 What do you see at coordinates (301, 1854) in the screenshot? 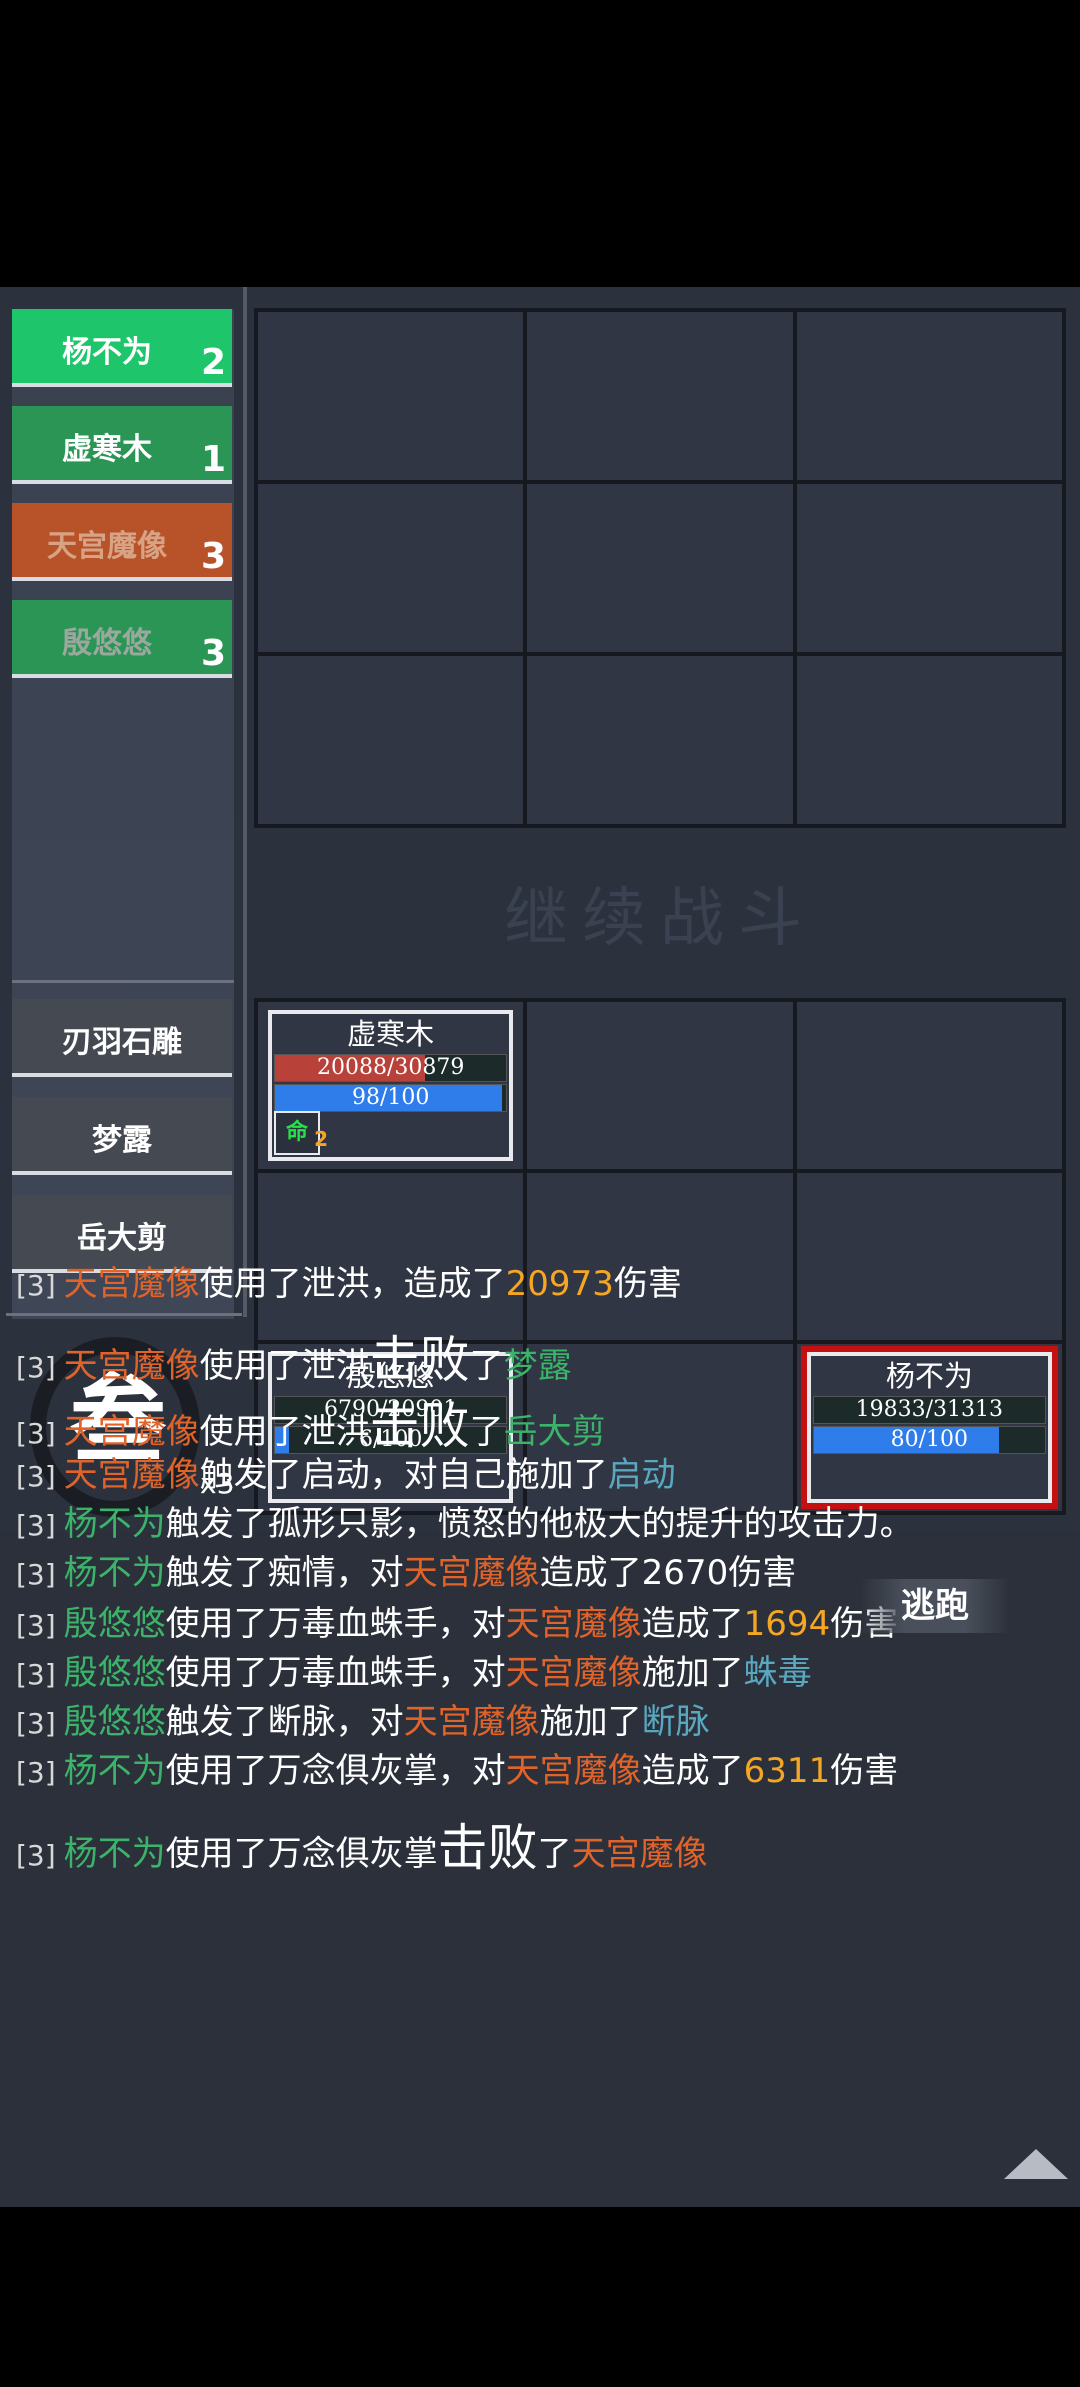
I see `log-text-segment: 使用了万念俱灰掌` at bounding box center [301, 1854].